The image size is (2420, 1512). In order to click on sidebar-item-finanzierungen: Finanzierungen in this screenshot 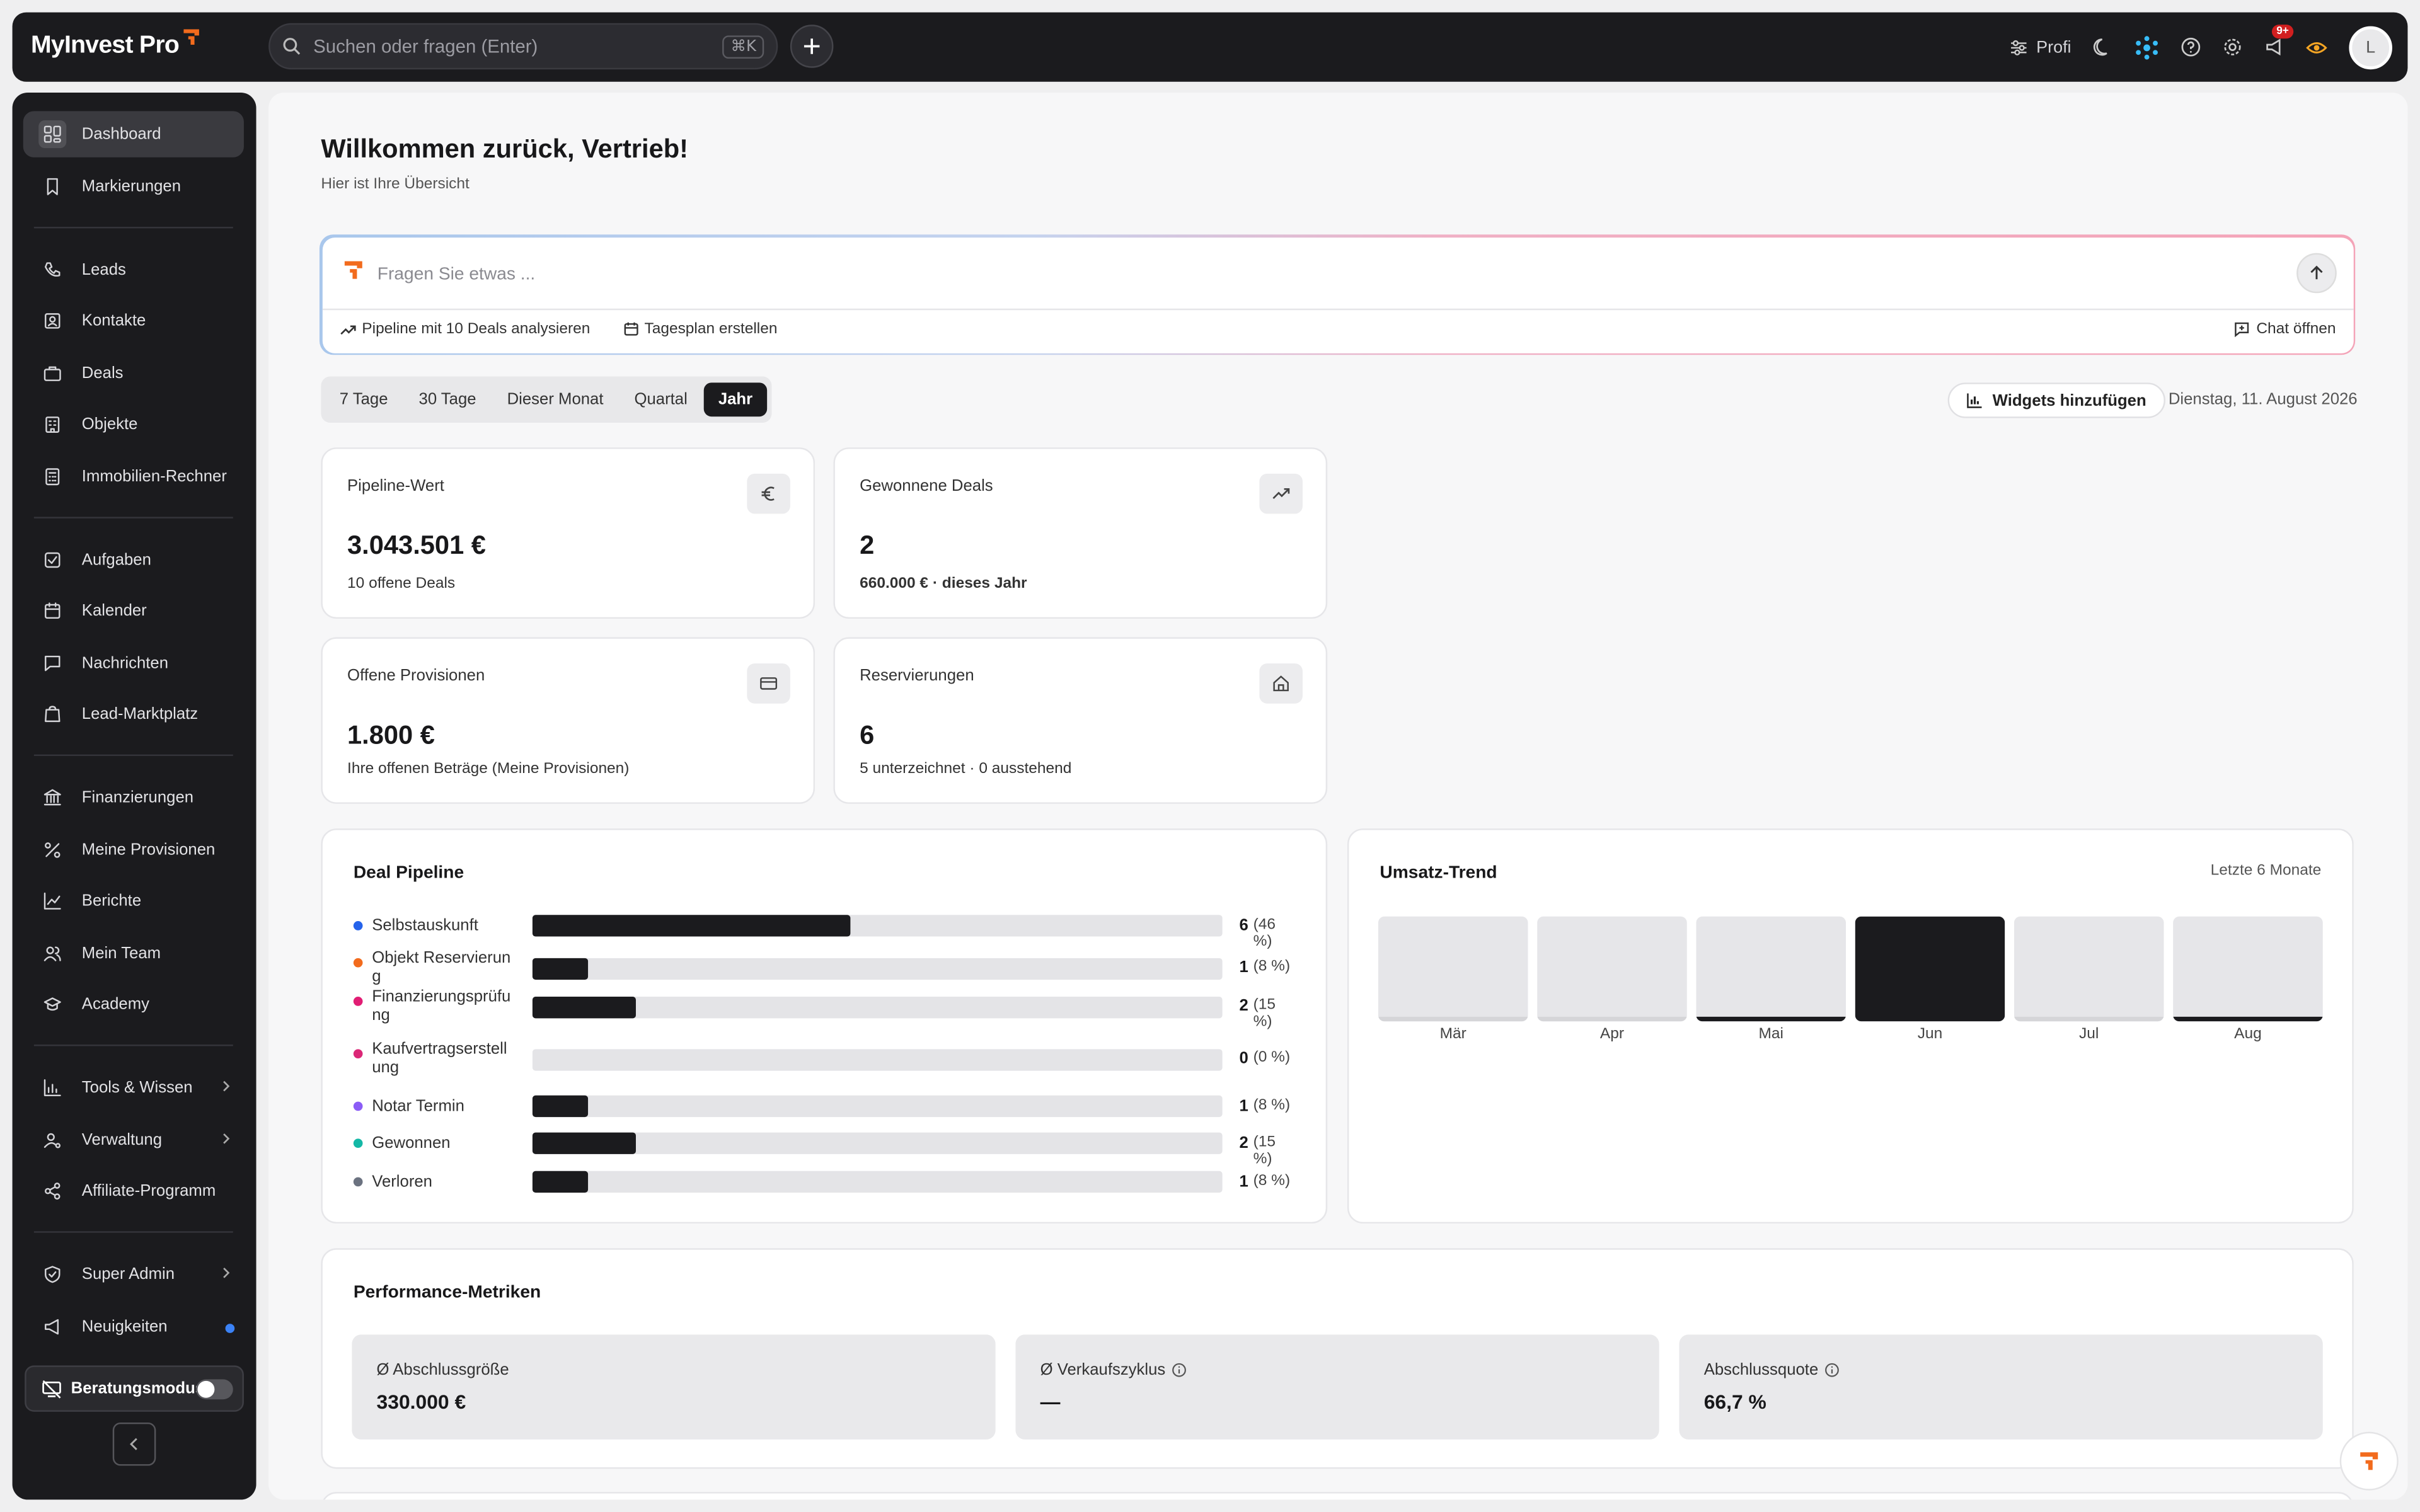, I will do `click(133, 797)`.